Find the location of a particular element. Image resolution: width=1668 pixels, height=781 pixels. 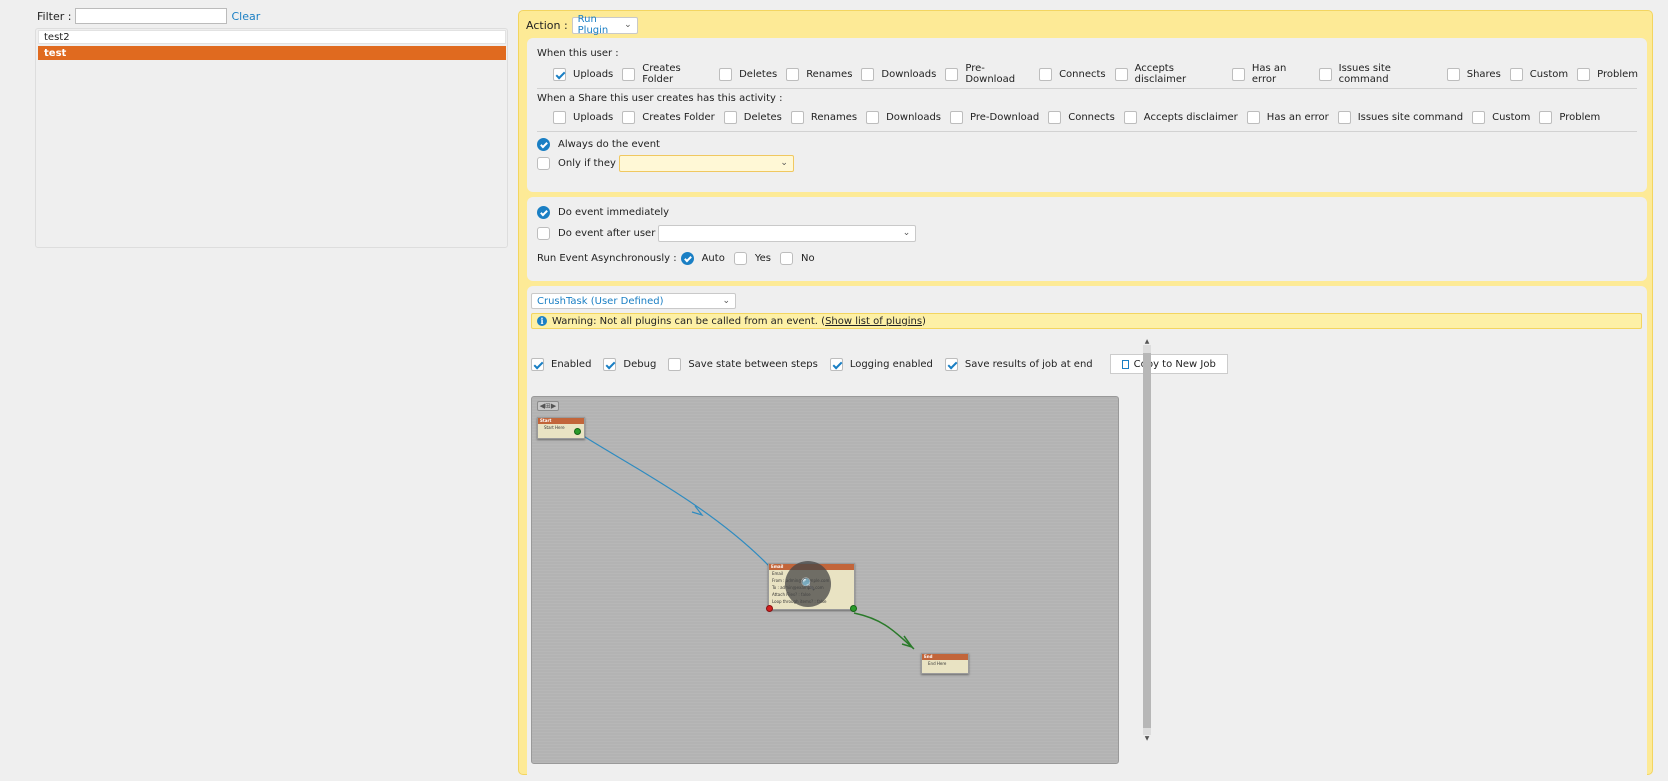

only-if-option: Only if they ⌄ is located at coordinates (665, 163).